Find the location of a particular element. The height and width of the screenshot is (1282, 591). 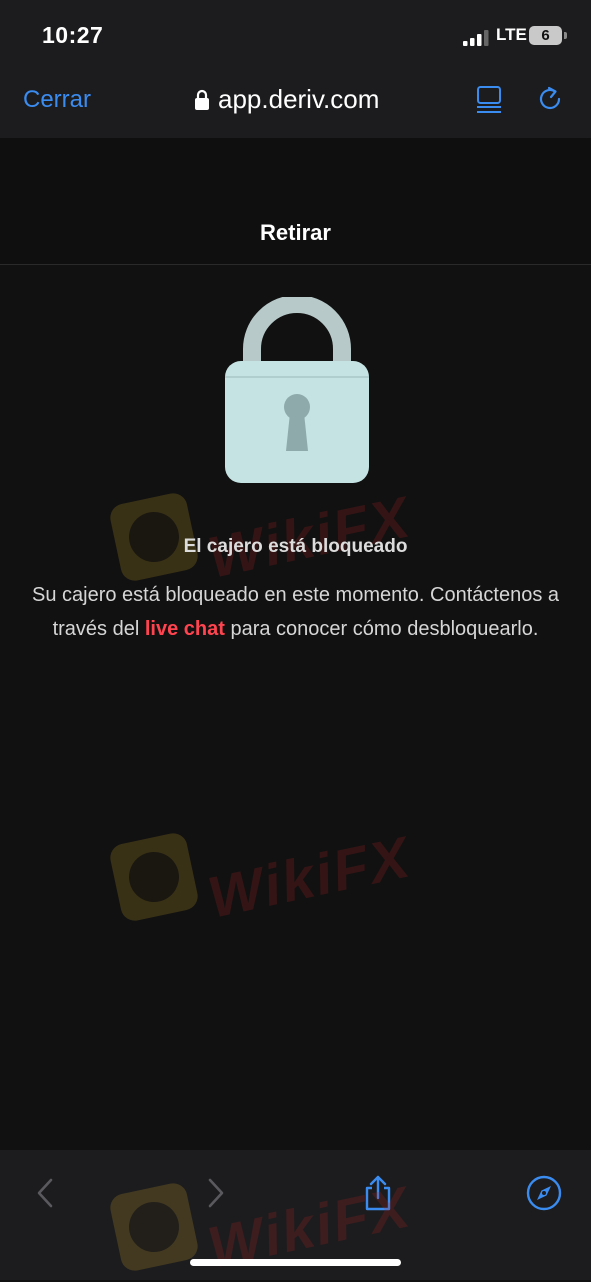

browser-toolbar: Cerrar app.deriv.com is located at coordinates (295, 105).